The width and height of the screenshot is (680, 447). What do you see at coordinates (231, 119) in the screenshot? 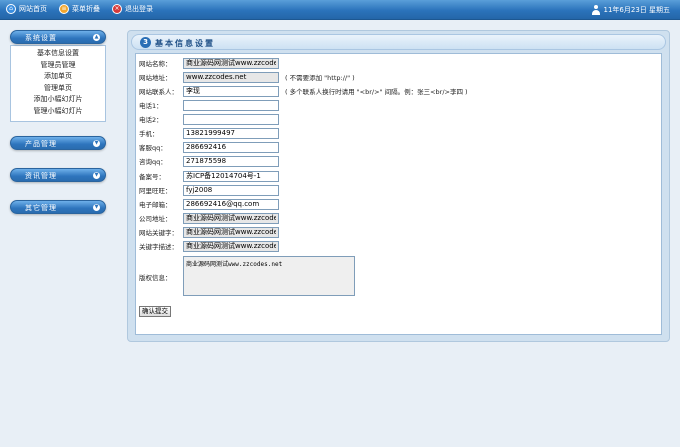
I see `phone2-input` at bounding box center [231, 119].